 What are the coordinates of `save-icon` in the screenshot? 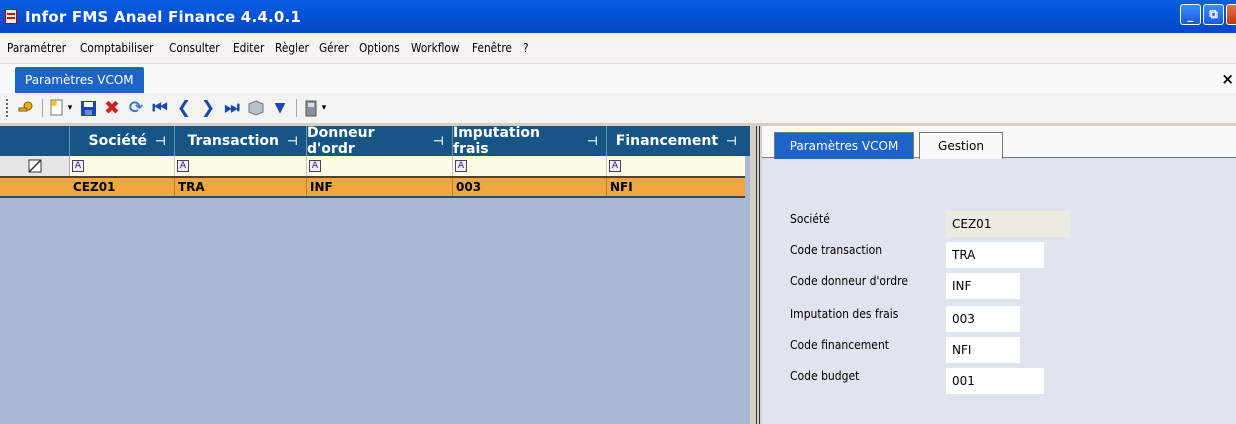 It's located at (88, 108).